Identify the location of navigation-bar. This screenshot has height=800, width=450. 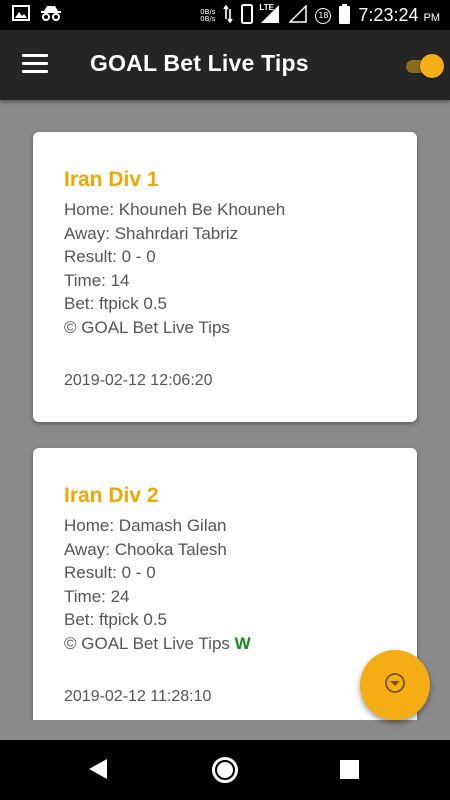
(225, 770).